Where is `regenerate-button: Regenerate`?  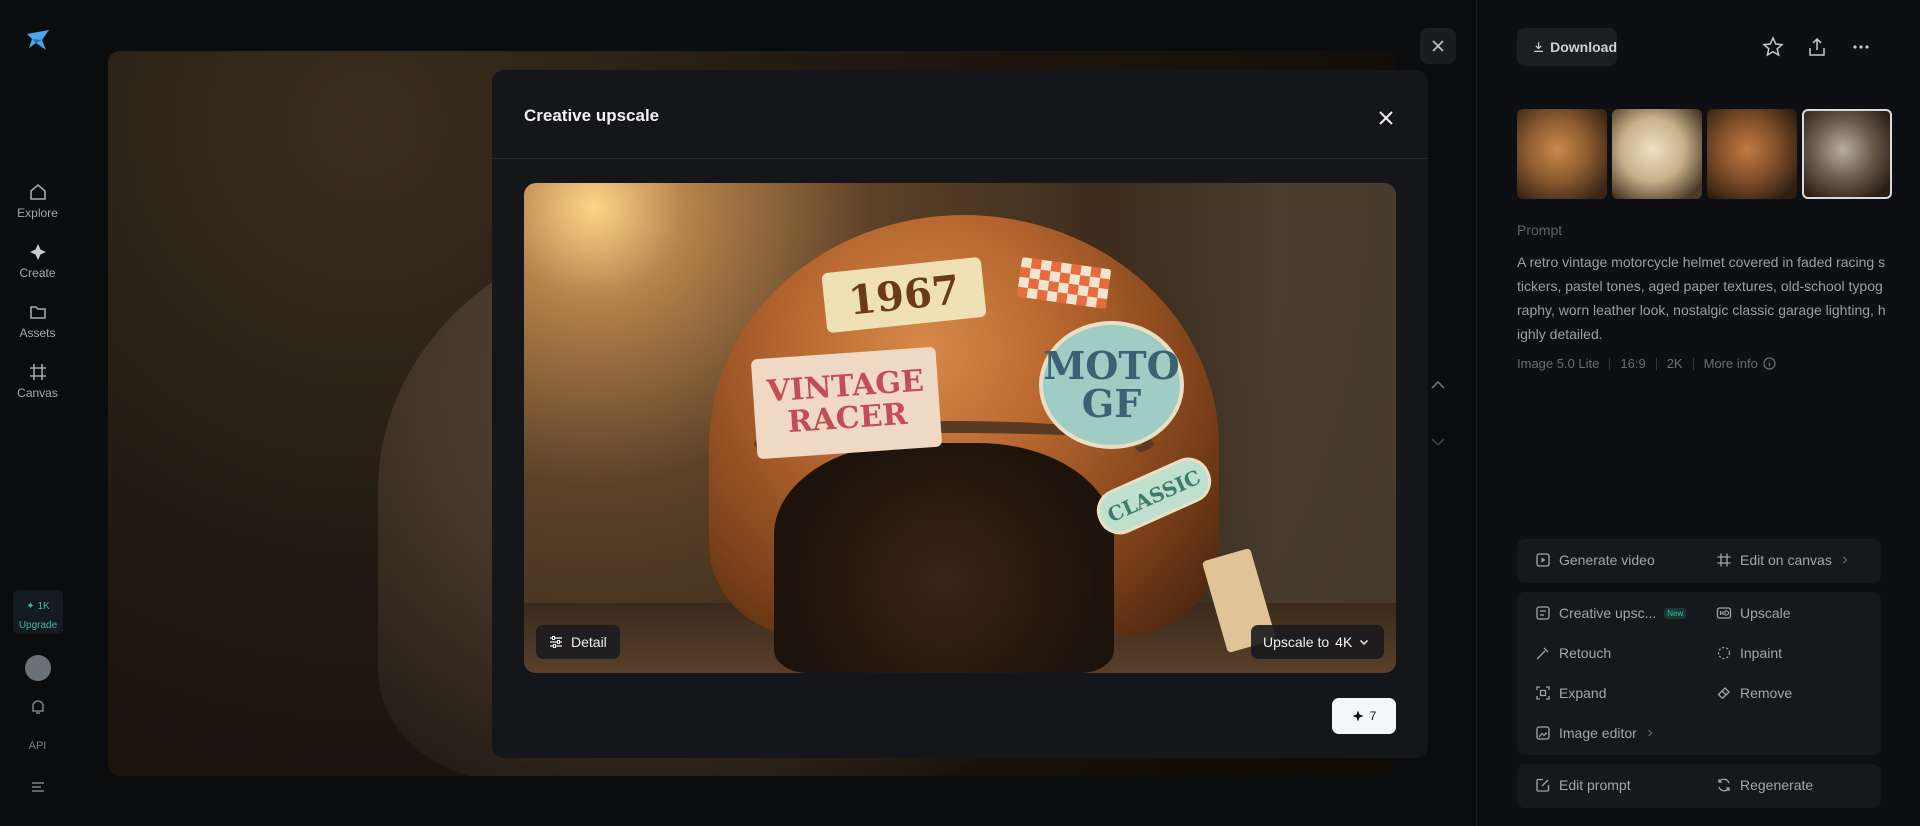
regenerate-button: Regenerate is located at coordinates (1764, 785).